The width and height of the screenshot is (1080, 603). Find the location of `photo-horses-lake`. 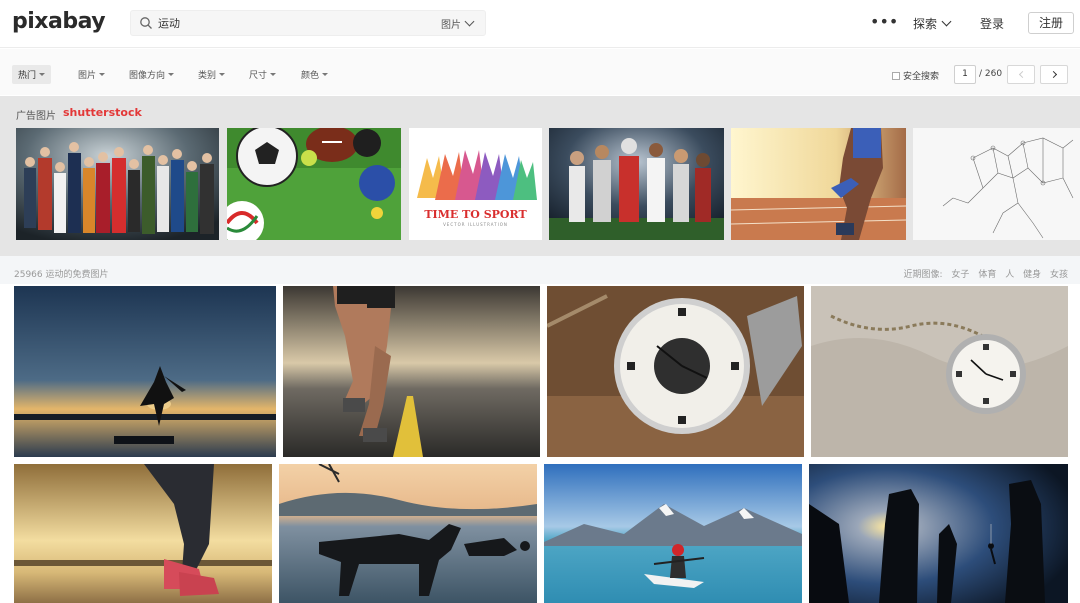

photo-horses-lake is located at coordinates (408, 533).